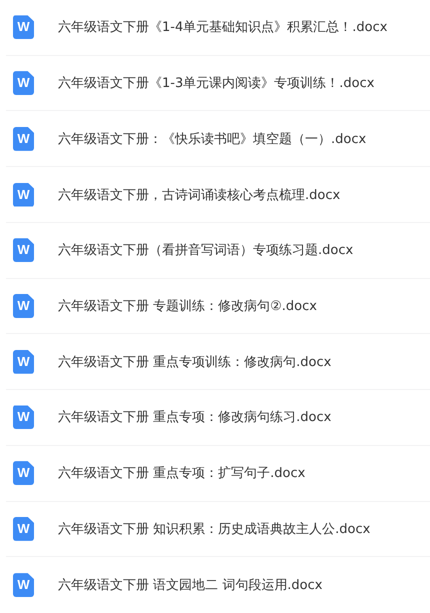 The height and width of the screenshot is (613, 430). I want to click on file-name: 六年级语文下册 语文园地二 词句段运用.docx, so click(190, 585).